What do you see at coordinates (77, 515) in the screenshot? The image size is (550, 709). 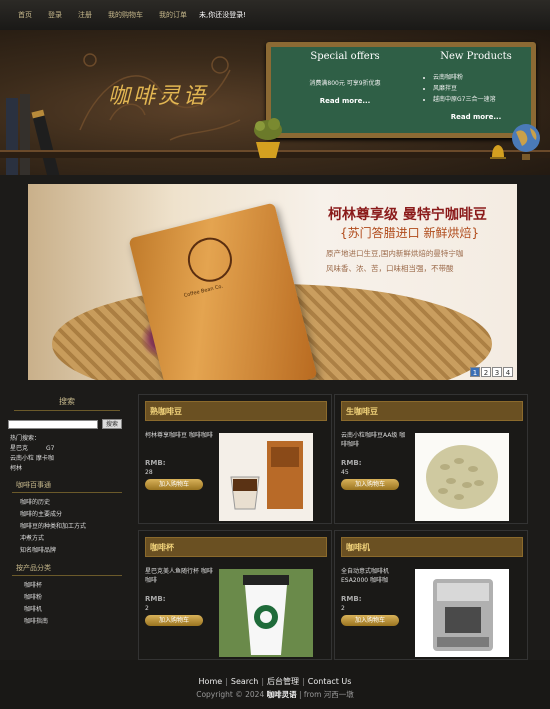 I see `knowledge-item: 咖啡的主要成分` at bounding box center [77, 515].